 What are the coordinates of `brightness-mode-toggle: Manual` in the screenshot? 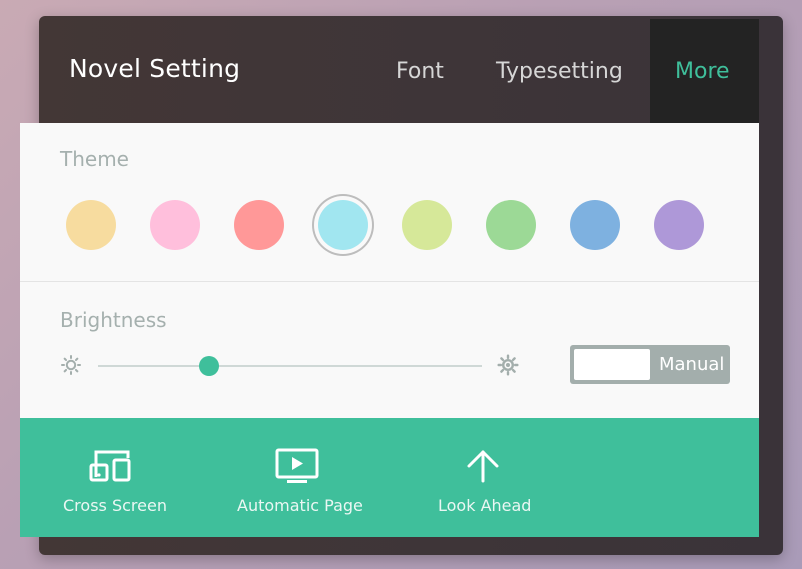 It's located at (650, 364).